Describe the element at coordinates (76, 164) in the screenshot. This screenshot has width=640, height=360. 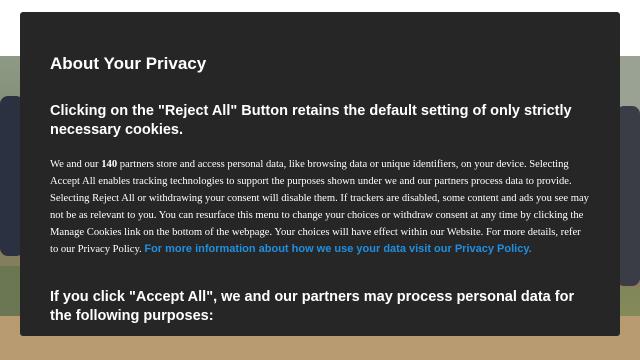
I see `description-prefix: We and our` at that location.